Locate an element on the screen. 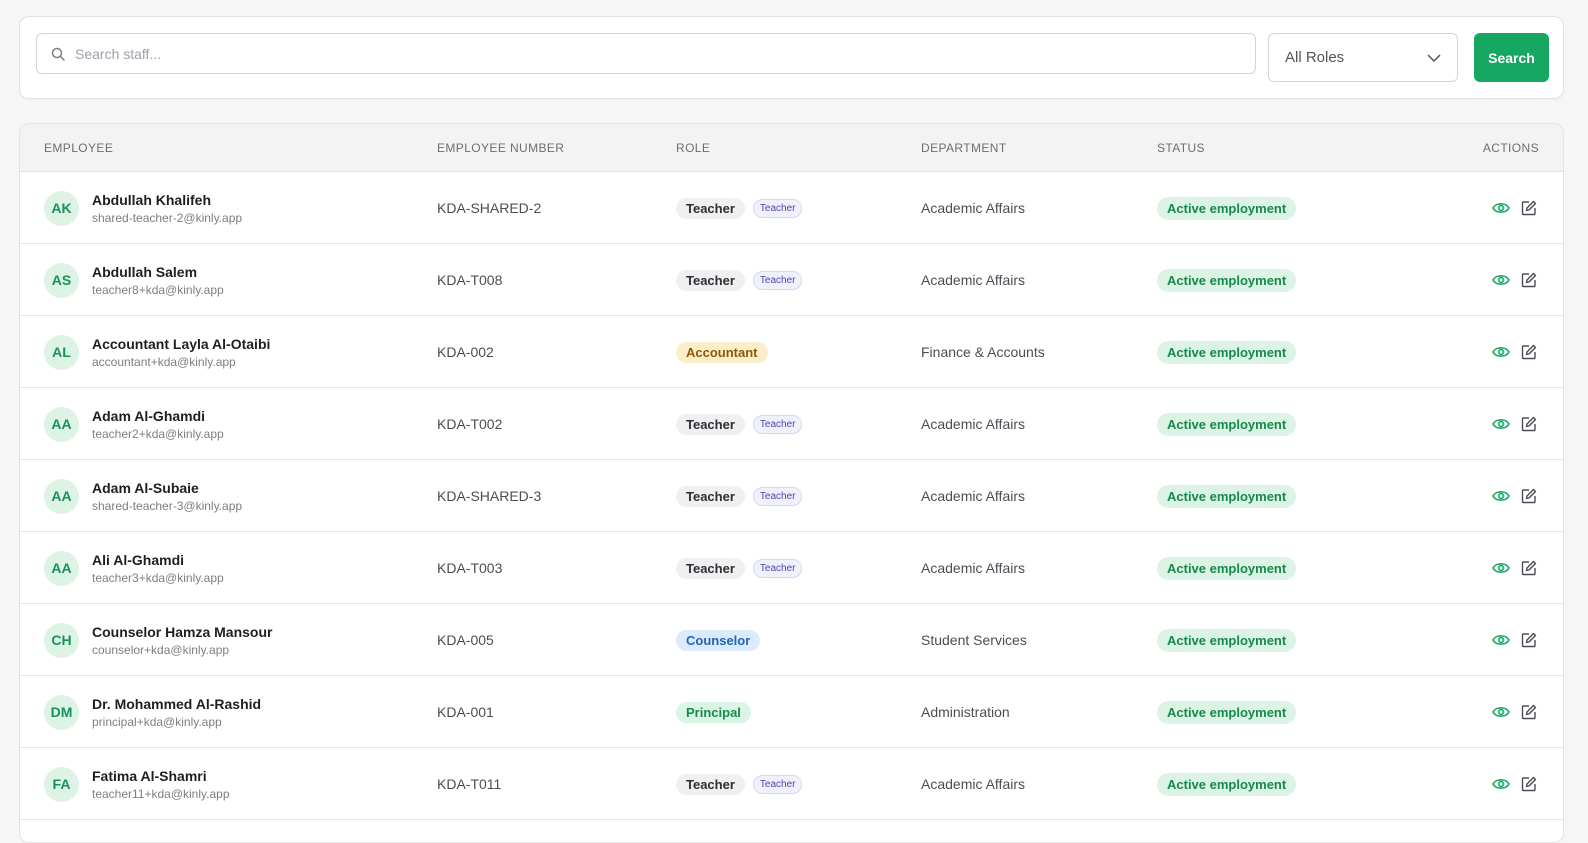  department: Student Services is located at coordinates (974, 640).